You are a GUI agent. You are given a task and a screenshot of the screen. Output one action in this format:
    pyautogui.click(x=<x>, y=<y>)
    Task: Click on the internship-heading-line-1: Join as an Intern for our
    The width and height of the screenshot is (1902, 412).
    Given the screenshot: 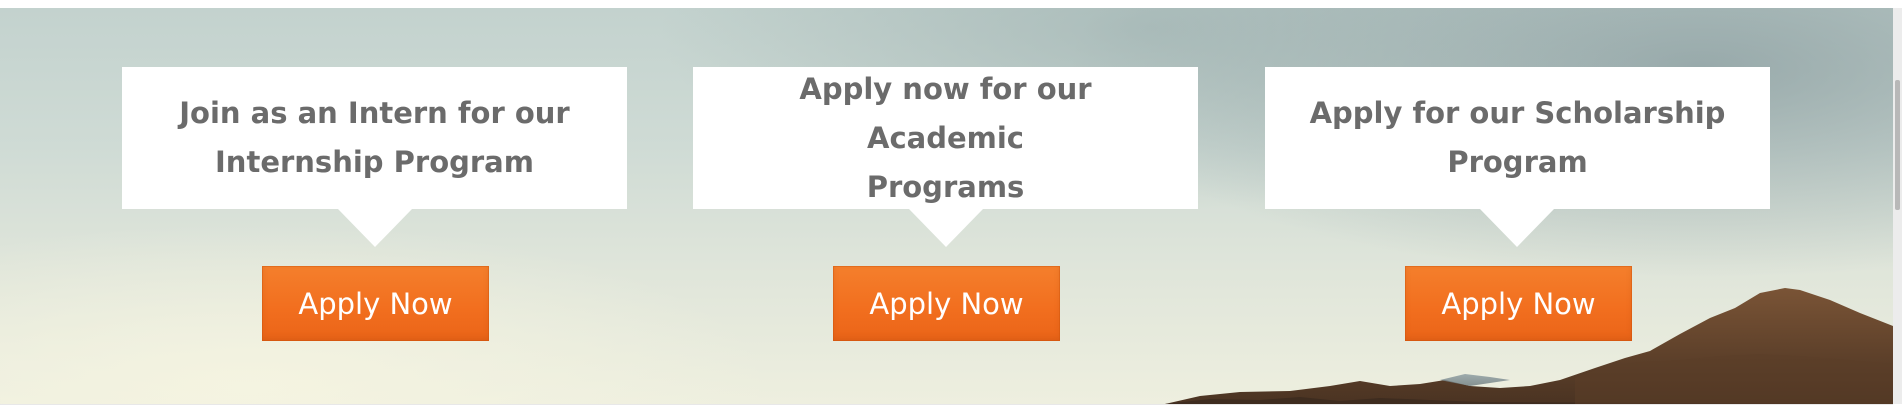 What is the action you would take?
    pyautogui.click(x=374, y=113)
    